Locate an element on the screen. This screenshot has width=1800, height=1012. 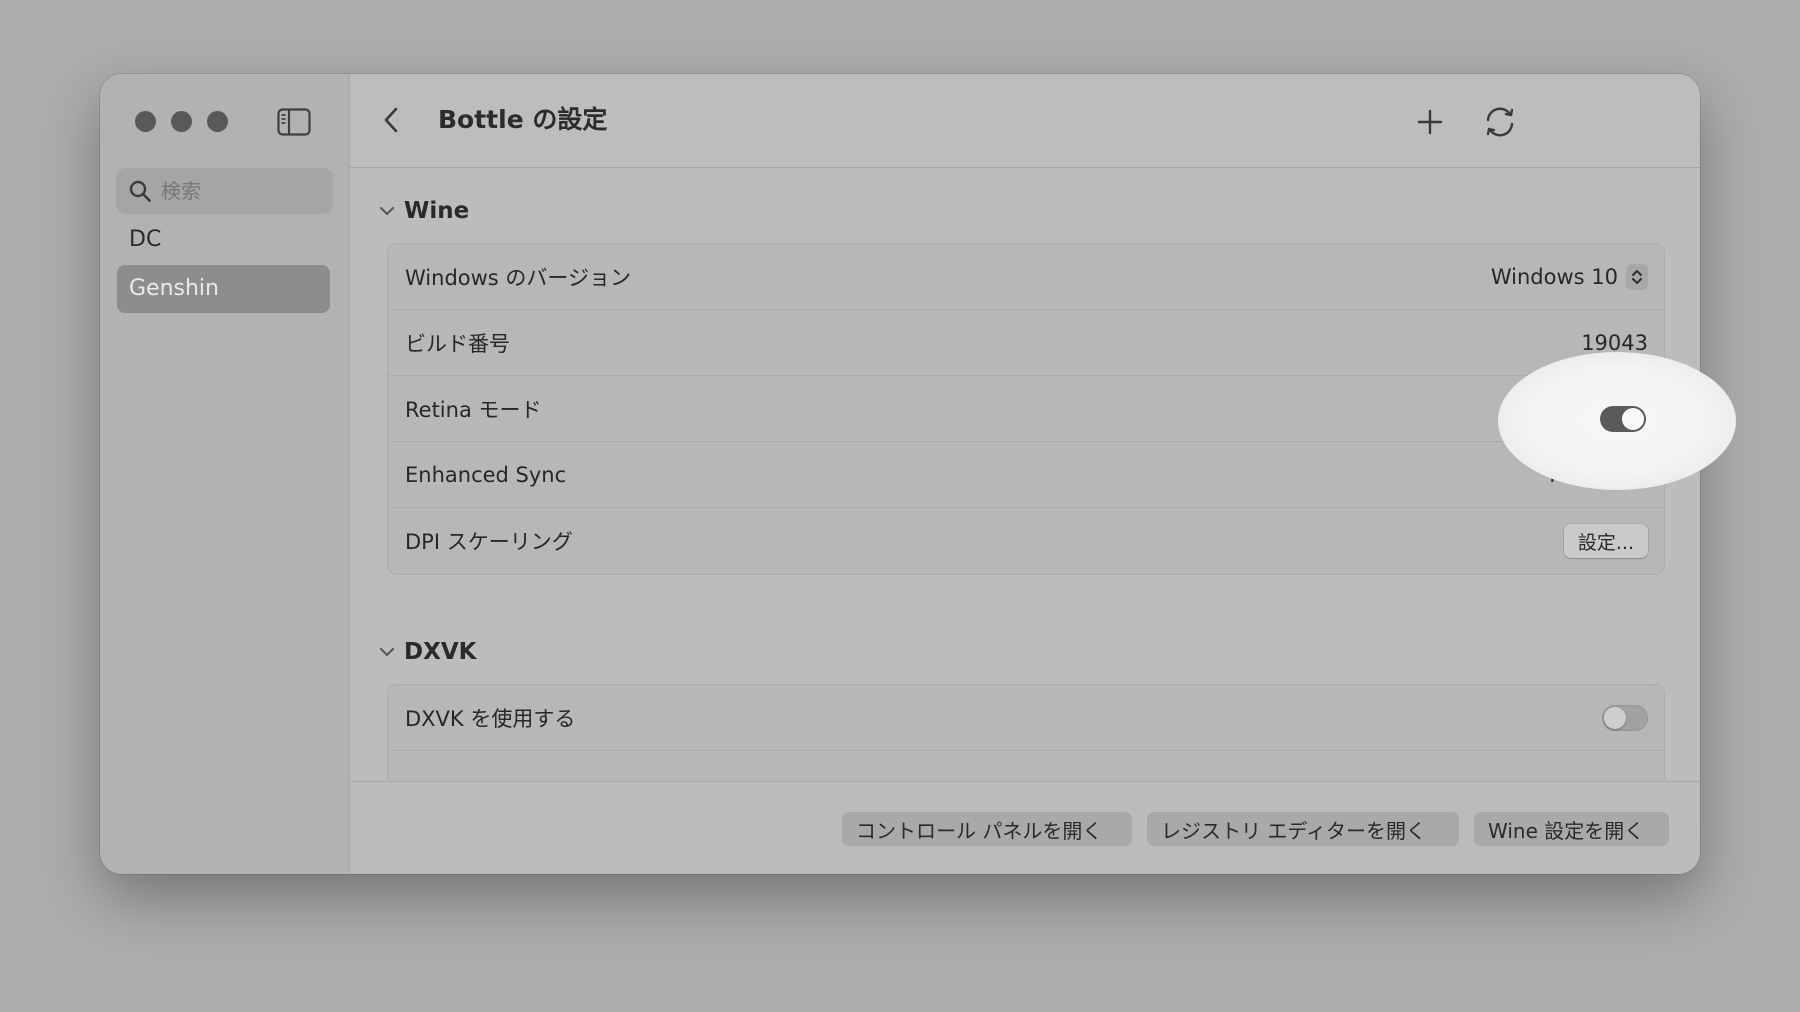
dpi-scaling-label: DPI スケーリング is located at coordinates (489, 542).